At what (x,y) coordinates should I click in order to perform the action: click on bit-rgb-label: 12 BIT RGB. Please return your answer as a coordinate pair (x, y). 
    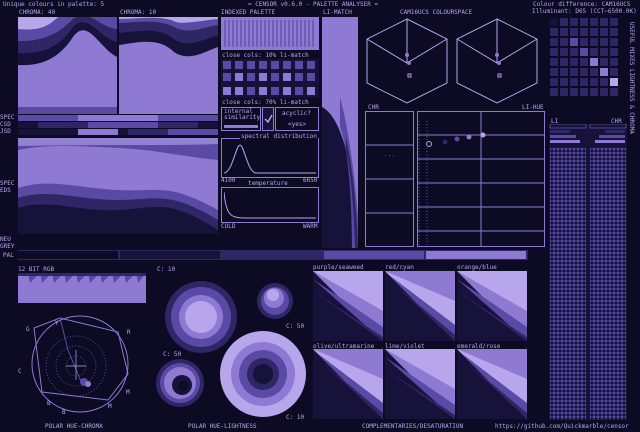
    Looking at the image, I should click on (36, 269).